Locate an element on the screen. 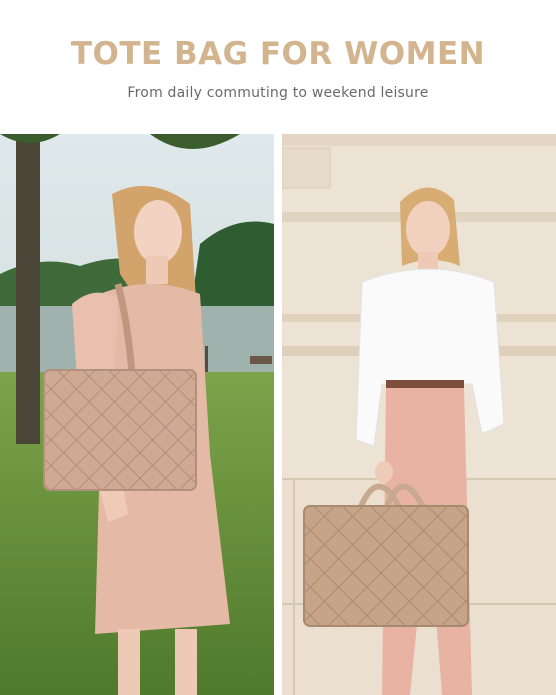 The height and width of the screenshot is (695, 556). page-title: TOTE BAG FOR WOMEN is located at coordinates (278, 54).